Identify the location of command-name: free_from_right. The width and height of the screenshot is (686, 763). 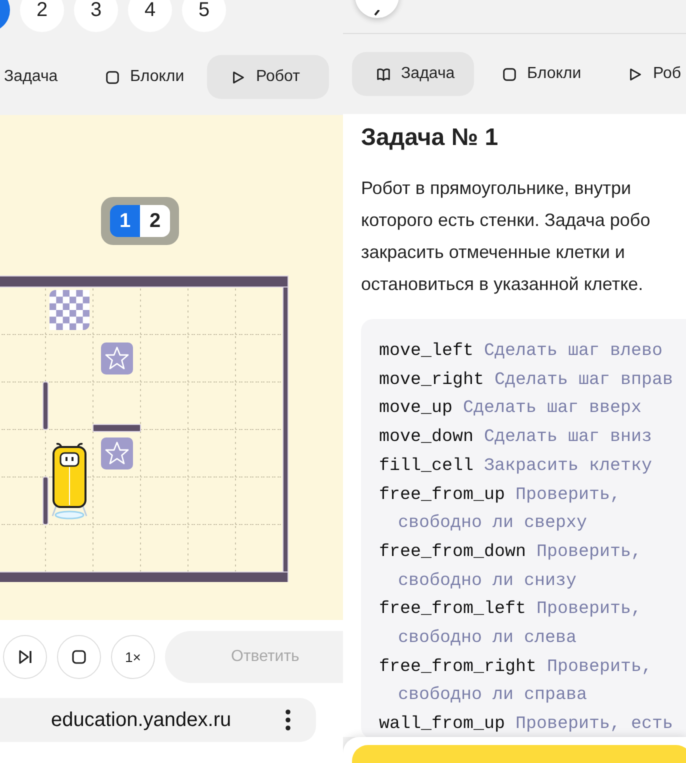
(458, 667).